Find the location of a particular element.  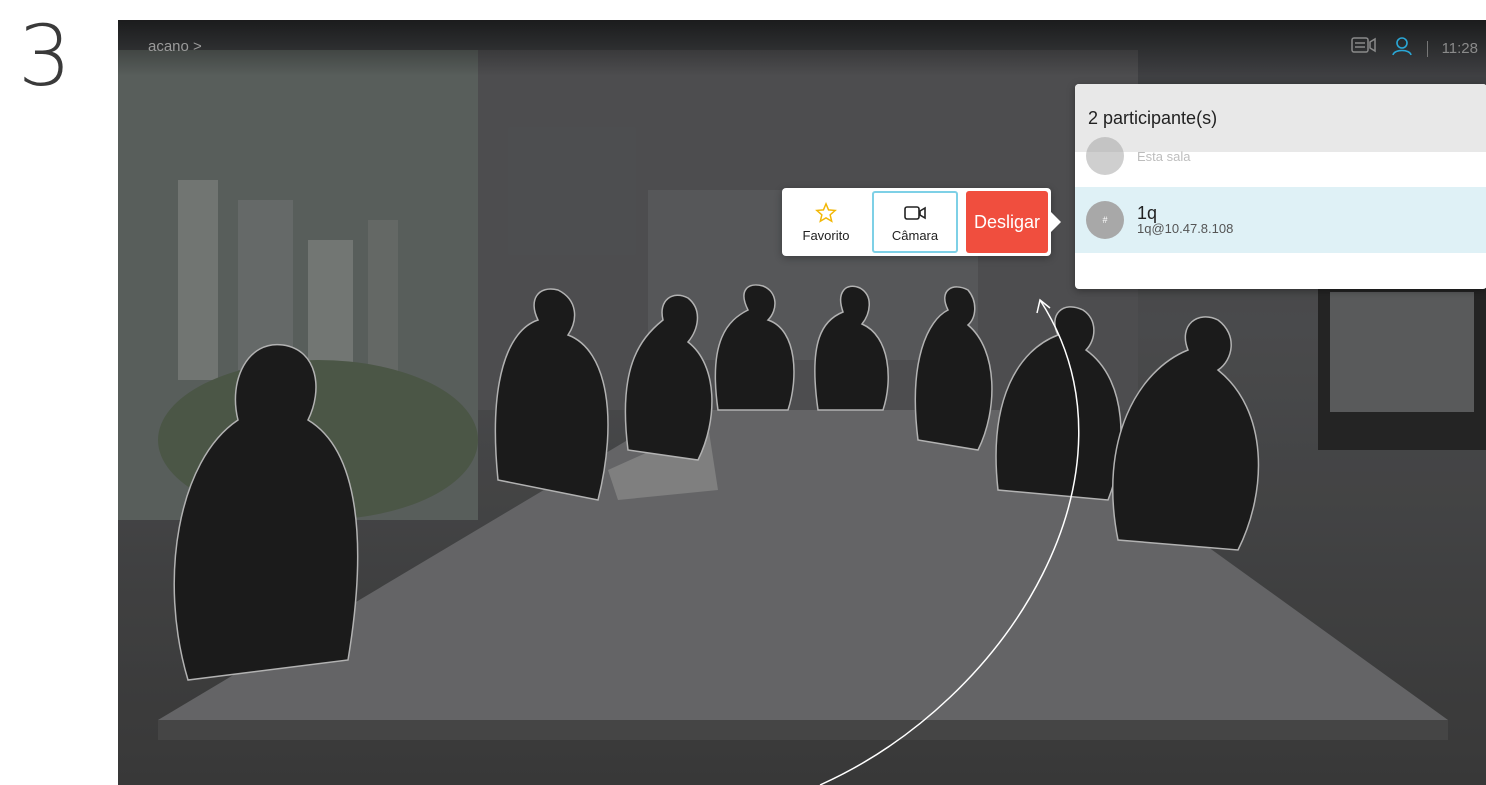

favorite-label: Favorito is located at coordinates (826, 235).